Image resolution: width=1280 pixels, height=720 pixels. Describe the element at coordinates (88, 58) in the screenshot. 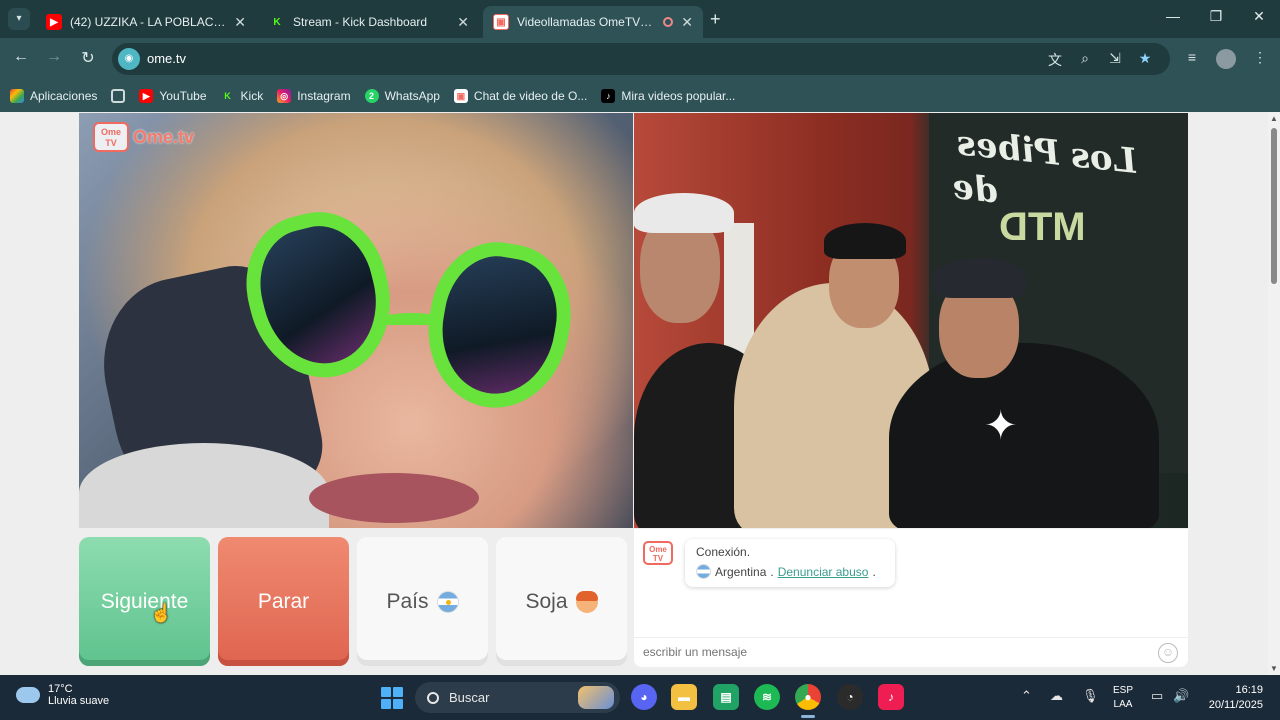

I see `reload-icon: ↻` at that location.